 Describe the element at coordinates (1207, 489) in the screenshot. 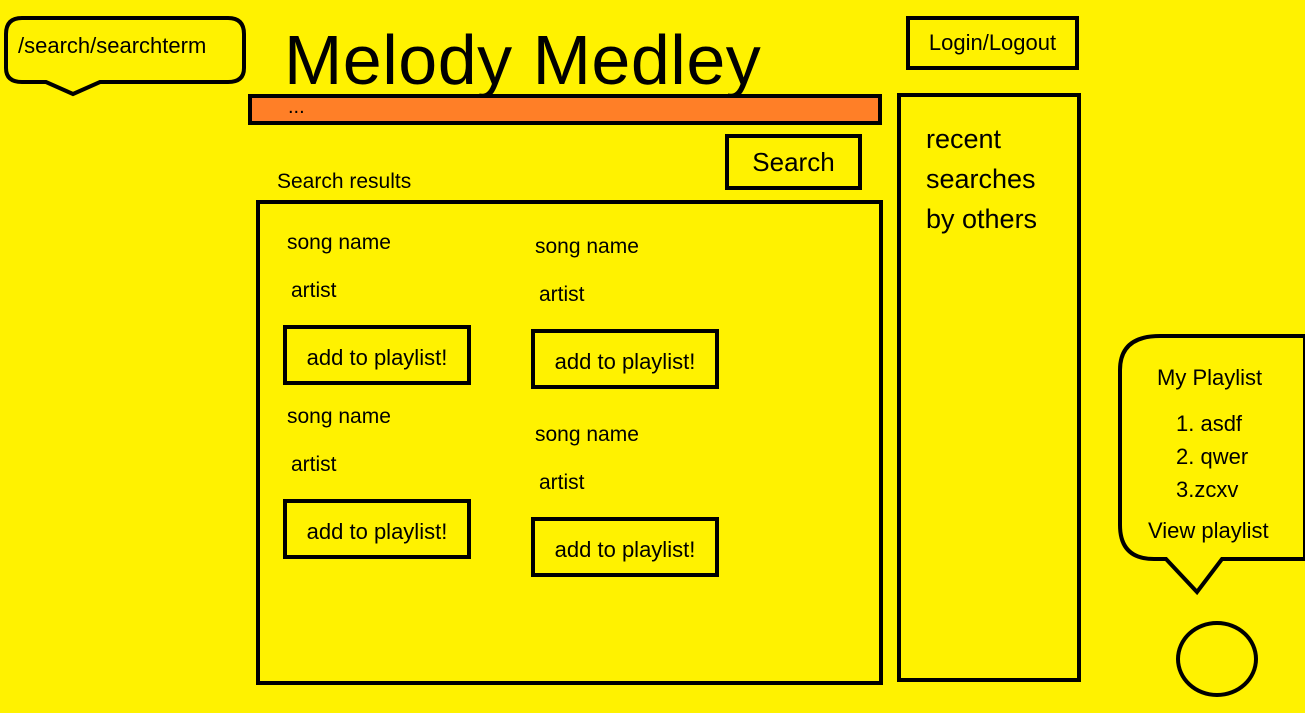

I see `playlist-item: 3.zcxv` at that location.